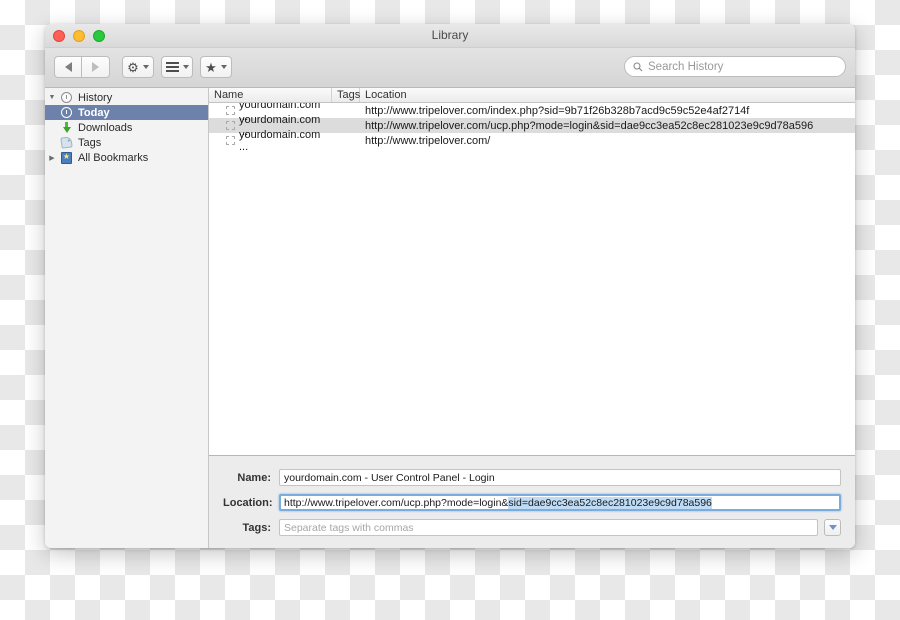 This screenshot has width=900, height=620. What do you see at coordinates (126, 97) in the screenshot?
I see `sidebar-item-history: ▼ History` at bounding box center [126, 97].